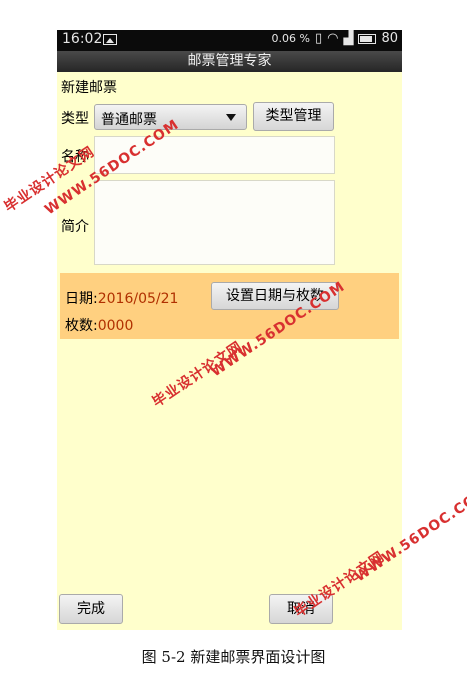  I want to click on vibrate-icon: ▯, so click(318, 38).